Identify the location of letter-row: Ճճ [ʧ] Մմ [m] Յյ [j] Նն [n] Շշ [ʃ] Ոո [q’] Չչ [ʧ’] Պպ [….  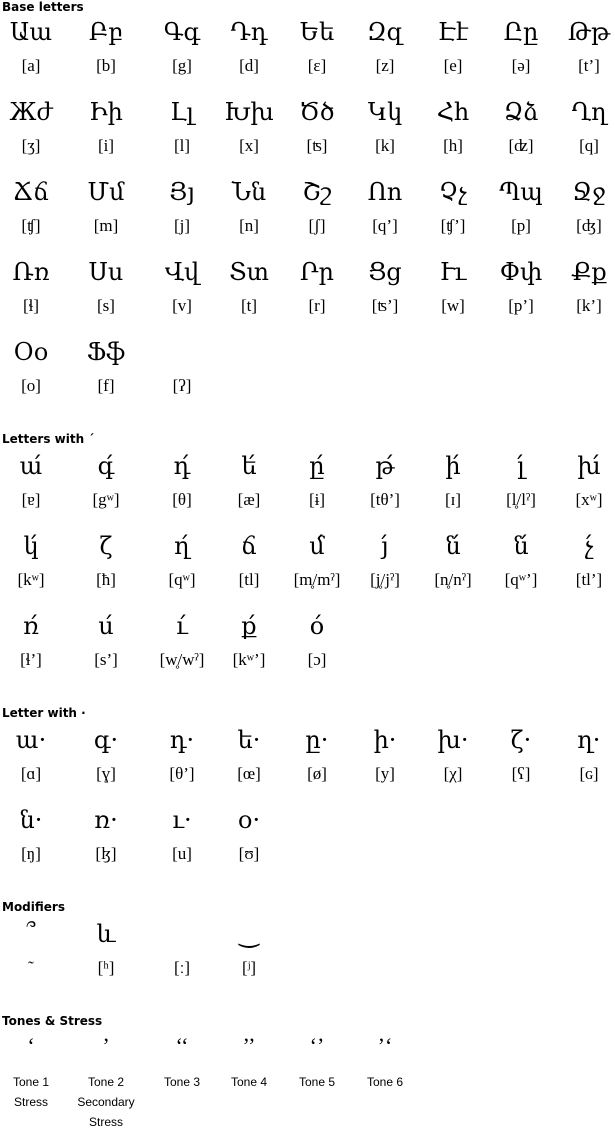
(307, 212).